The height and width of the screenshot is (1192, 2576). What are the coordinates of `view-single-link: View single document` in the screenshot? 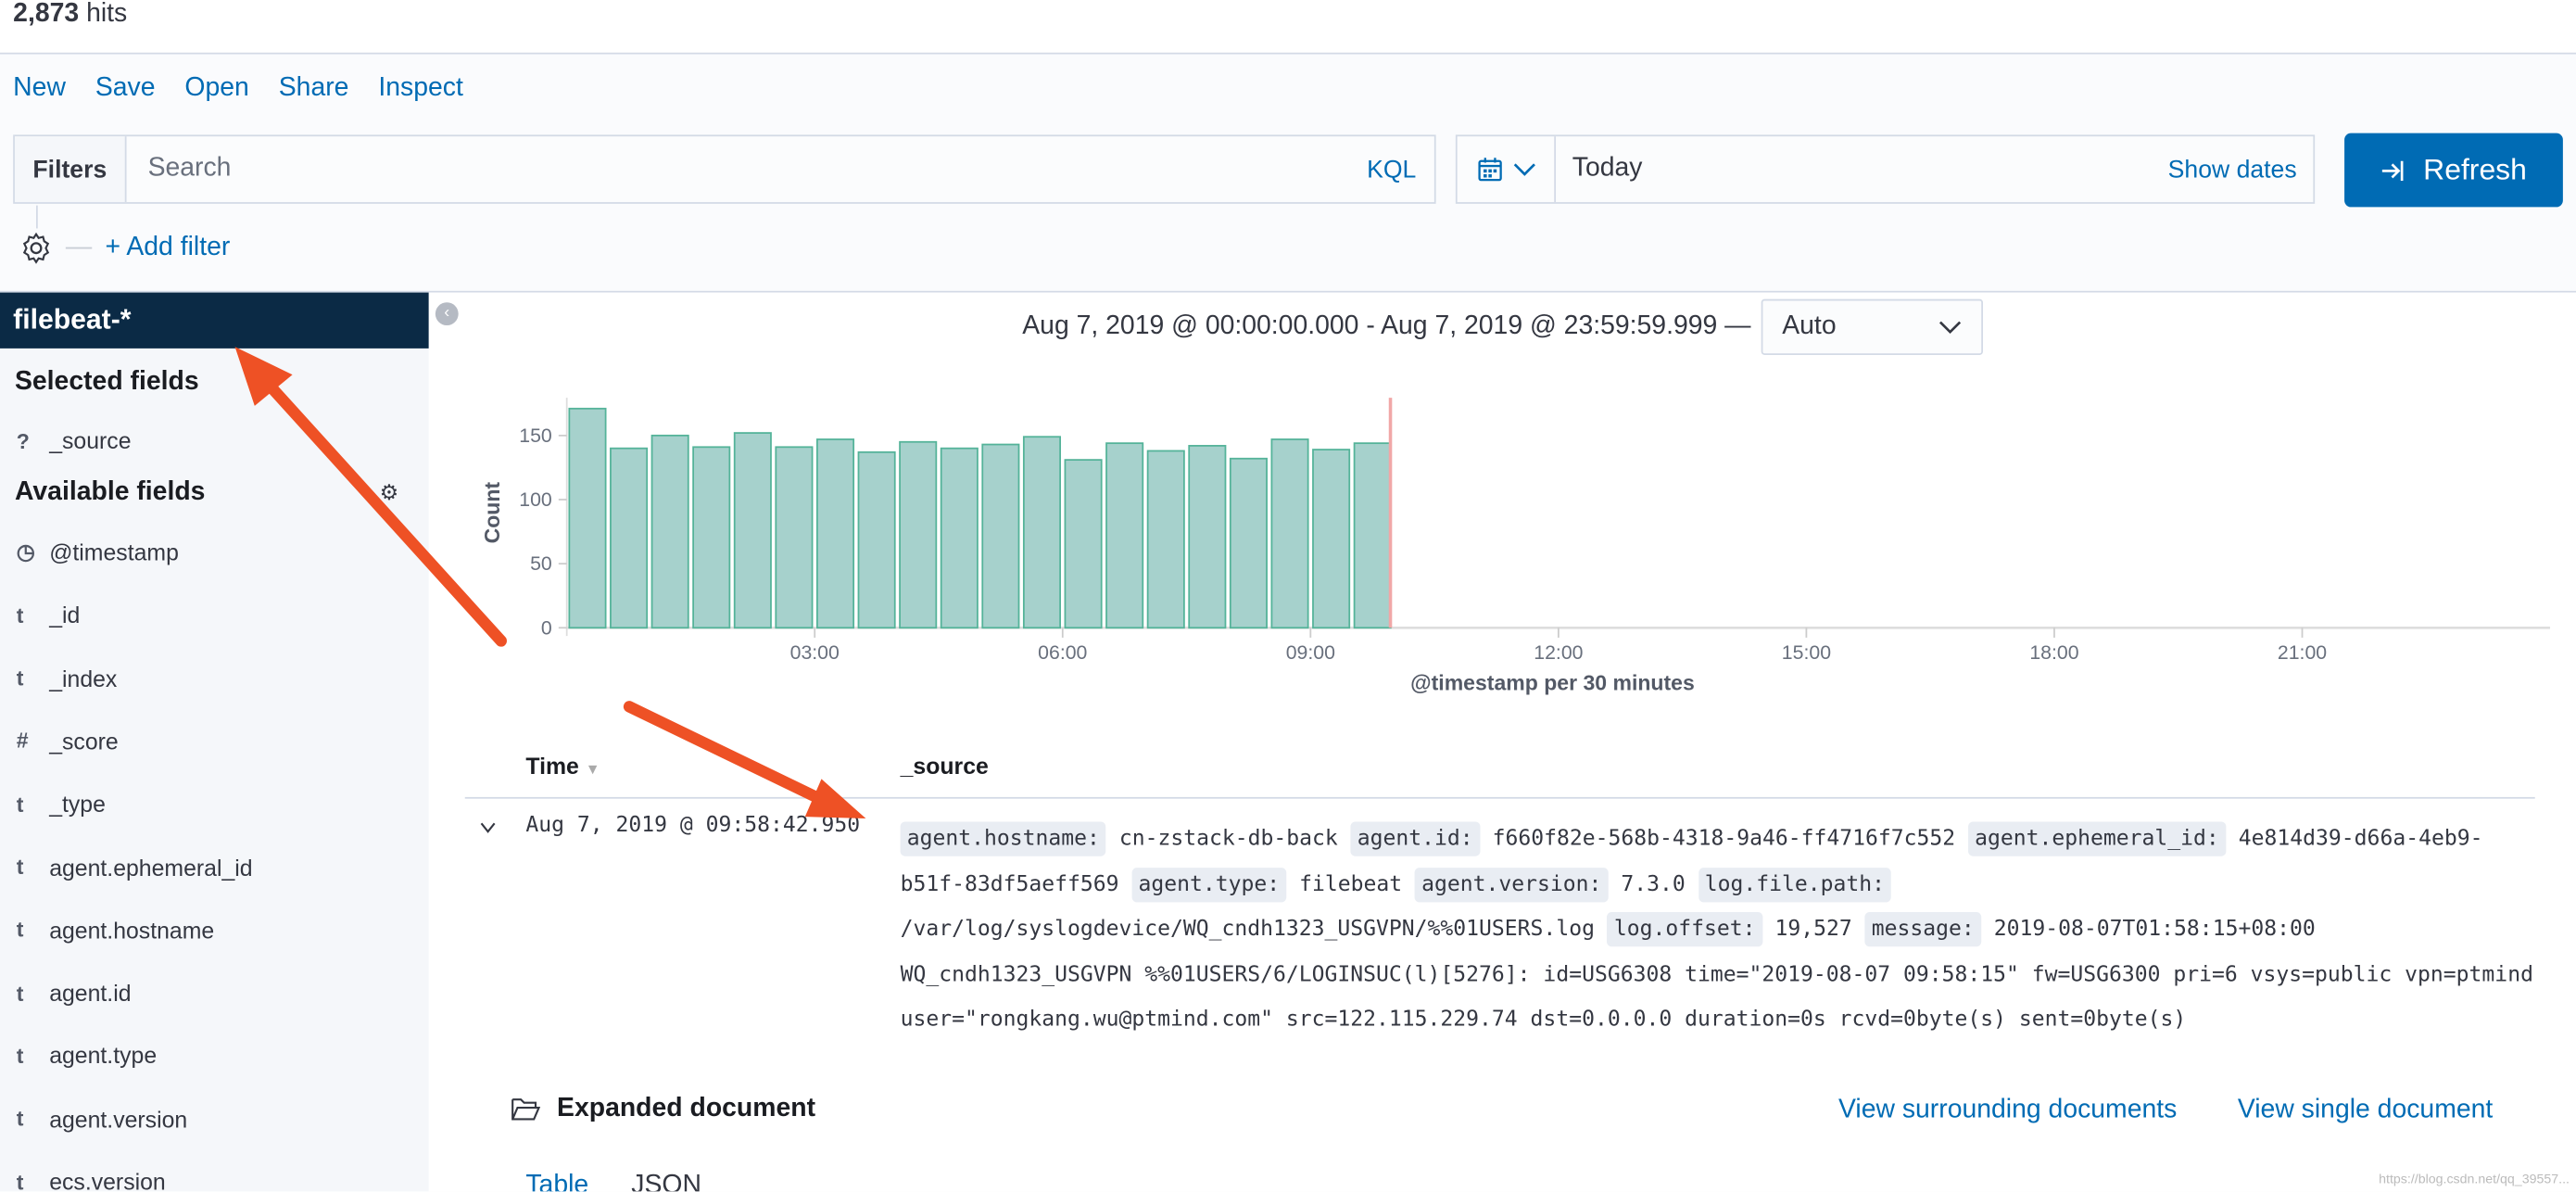 It's located at (2365, 1111).